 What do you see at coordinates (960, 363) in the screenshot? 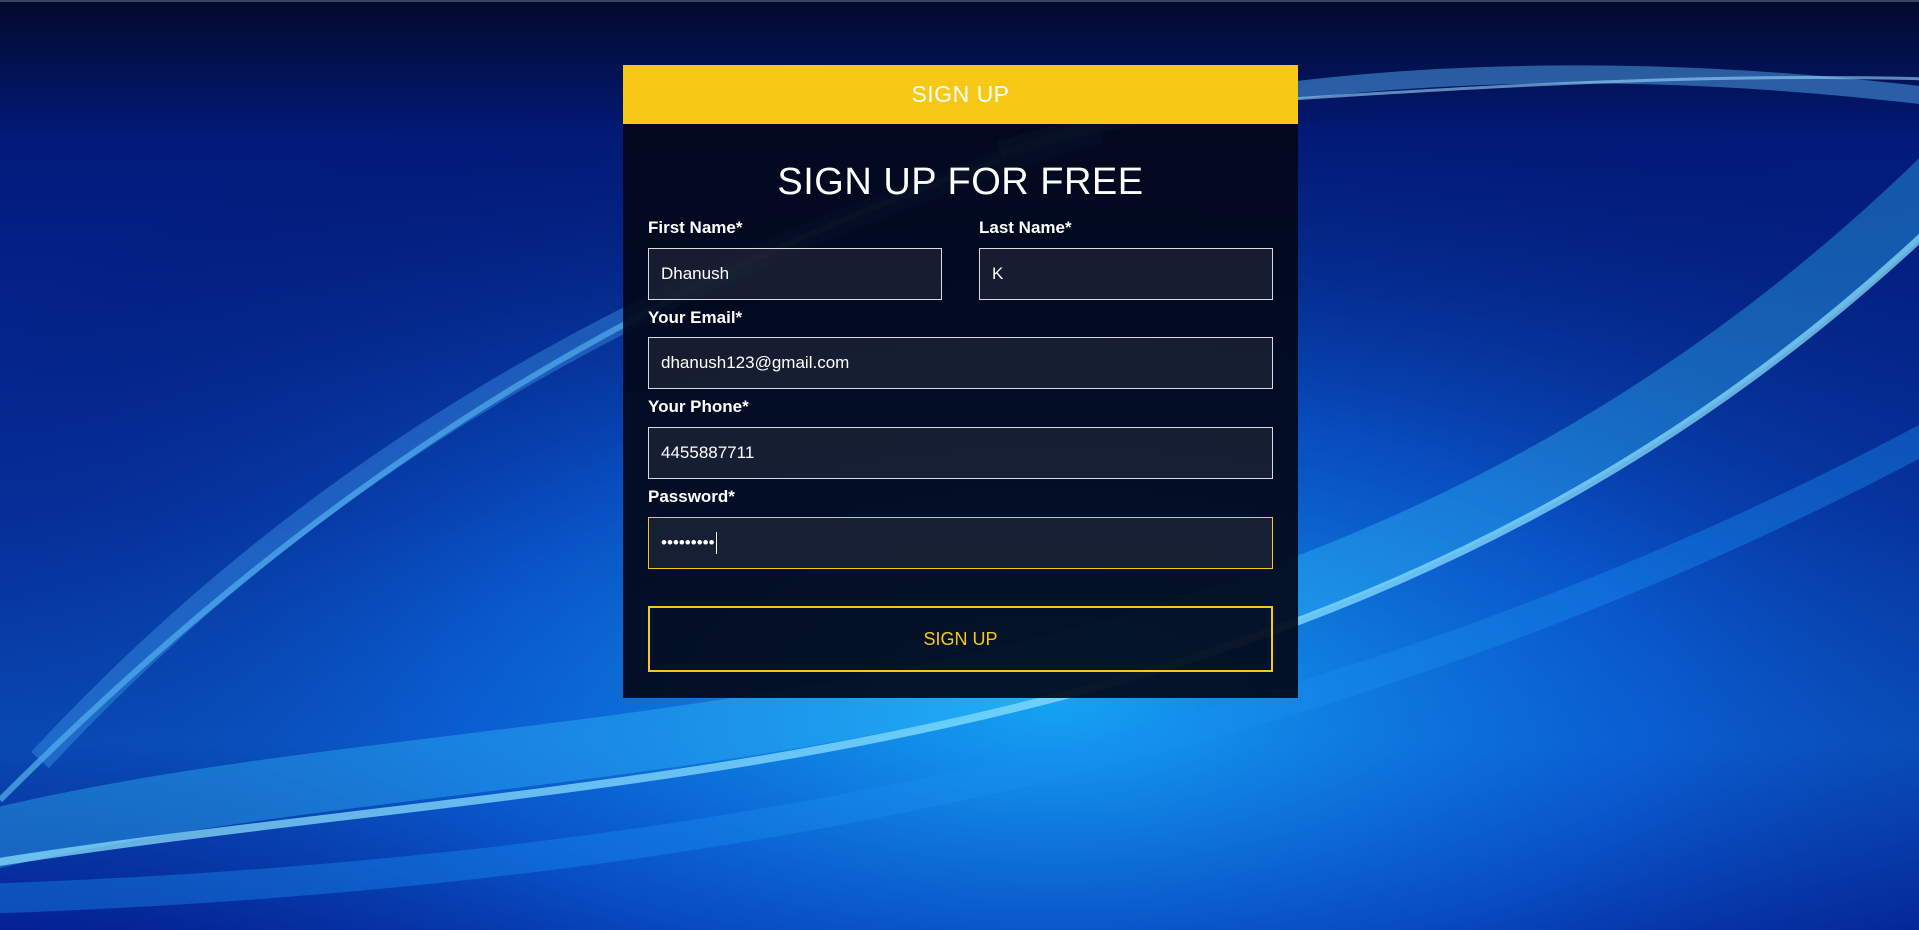
I see `email-input` at bounding box center [960, 363].